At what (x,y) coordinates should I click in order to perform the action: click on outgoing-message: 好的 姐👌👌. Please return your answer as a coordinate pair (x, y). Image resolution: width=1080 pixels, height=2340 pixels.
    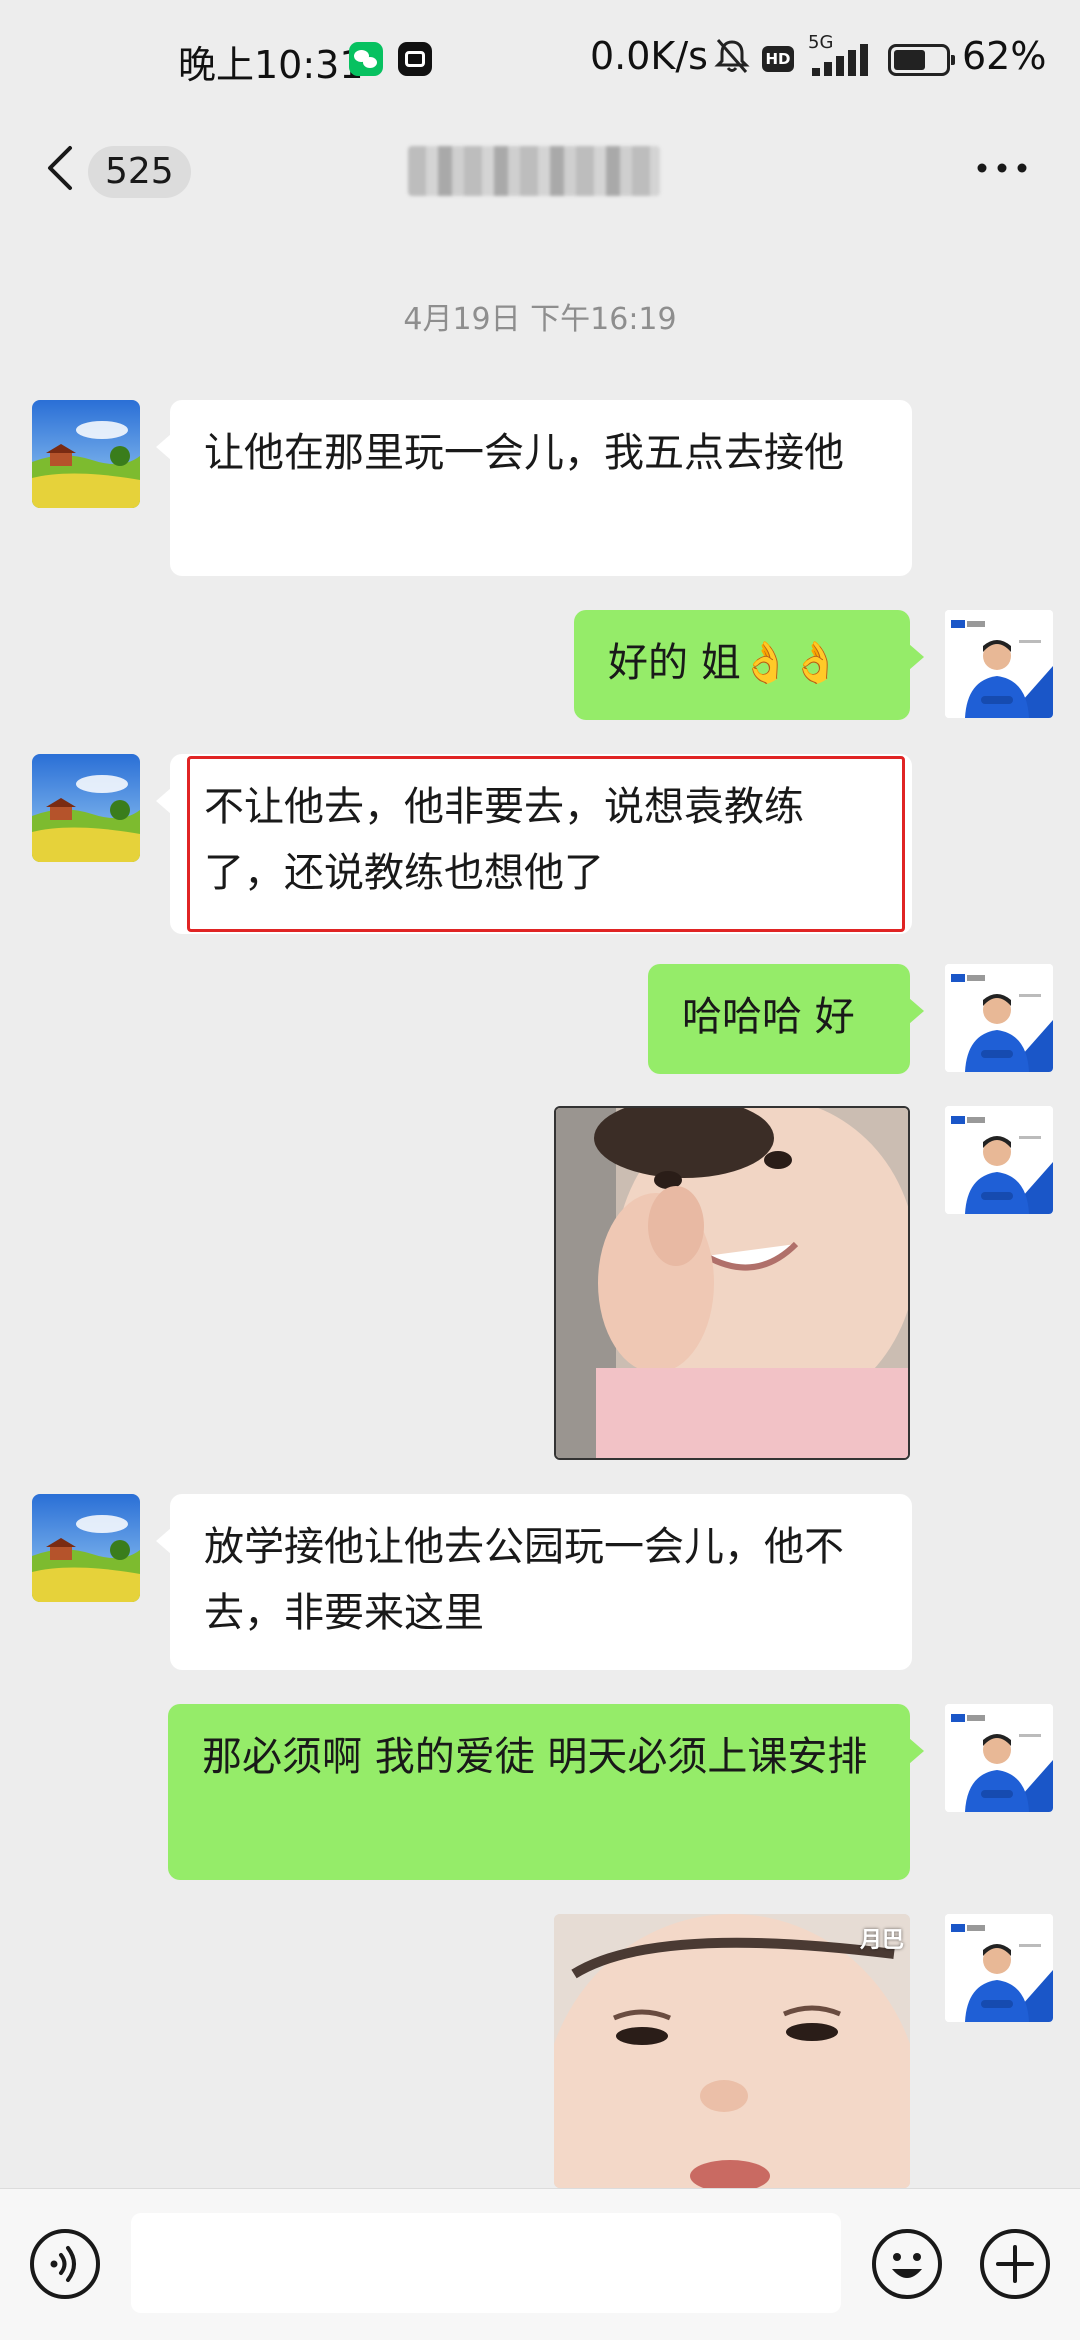
    Looking at the image, I should click on (749, 665).